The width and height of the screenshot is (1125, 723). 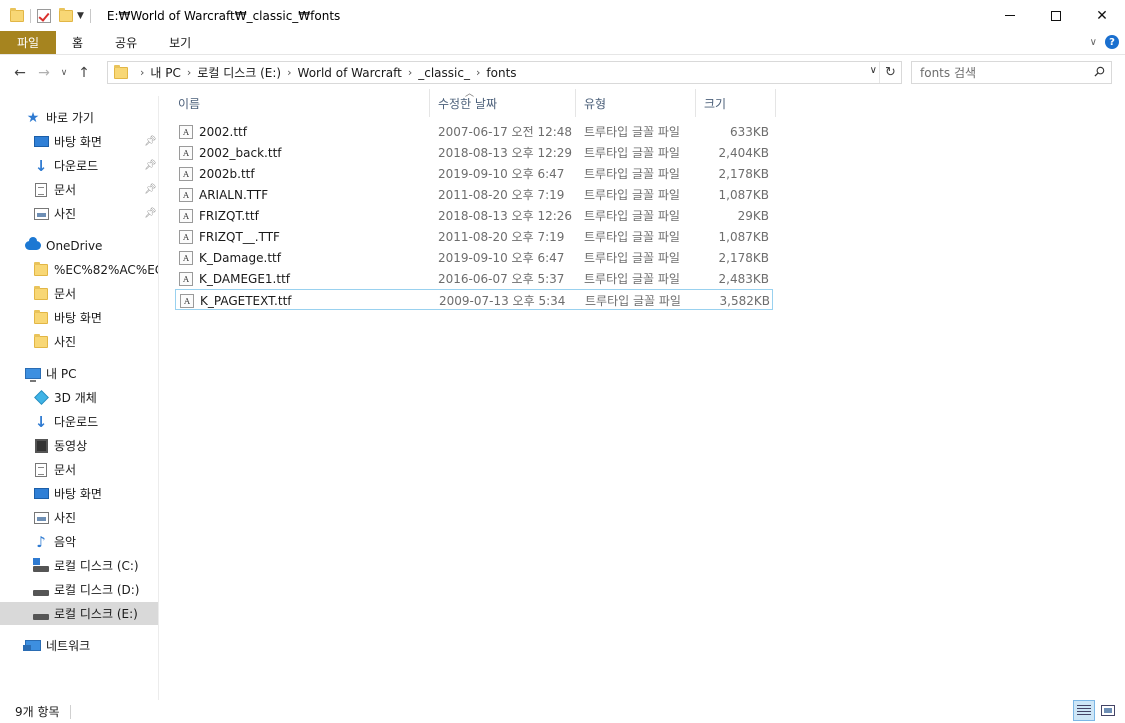 What do you see at coordinates (79, 341) in the screenshot?
I see `sidebar-item-onedrive-pictures: 사진` at bounding box center [79, 341].